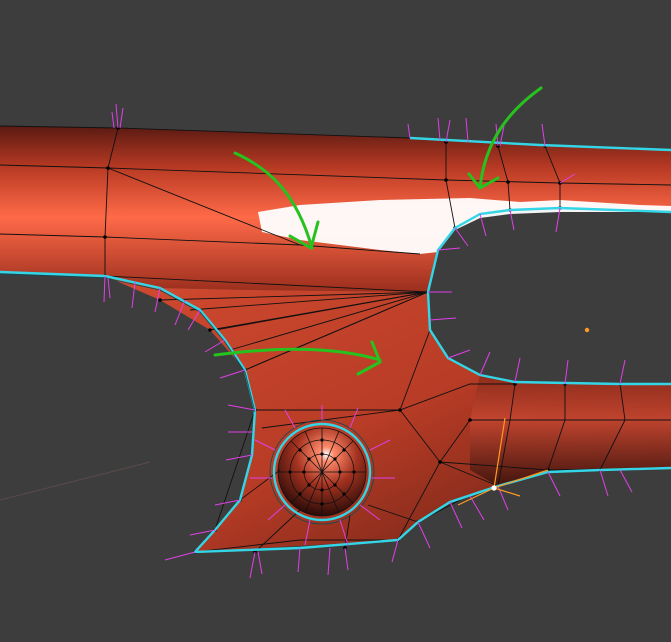  Describe the element at coordinates (494, 488) in the screenshot. I see `active-vertex` at that location.